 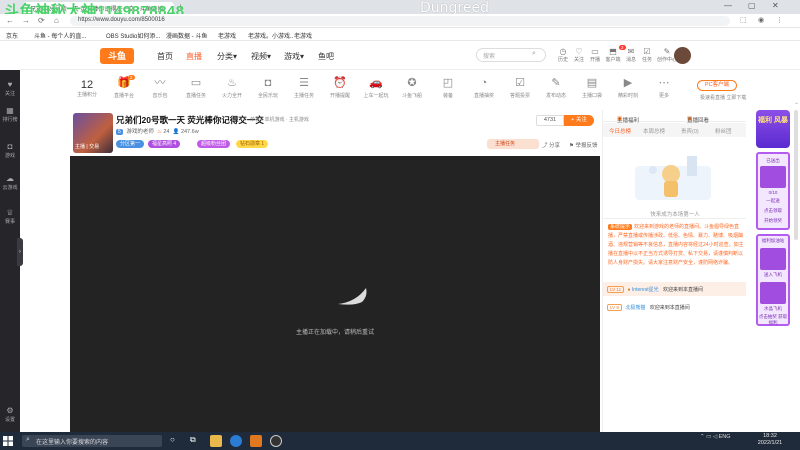 I want to click on bookmark-item: 漫画数据 - 斗鱼, so click(x=186, y=35).